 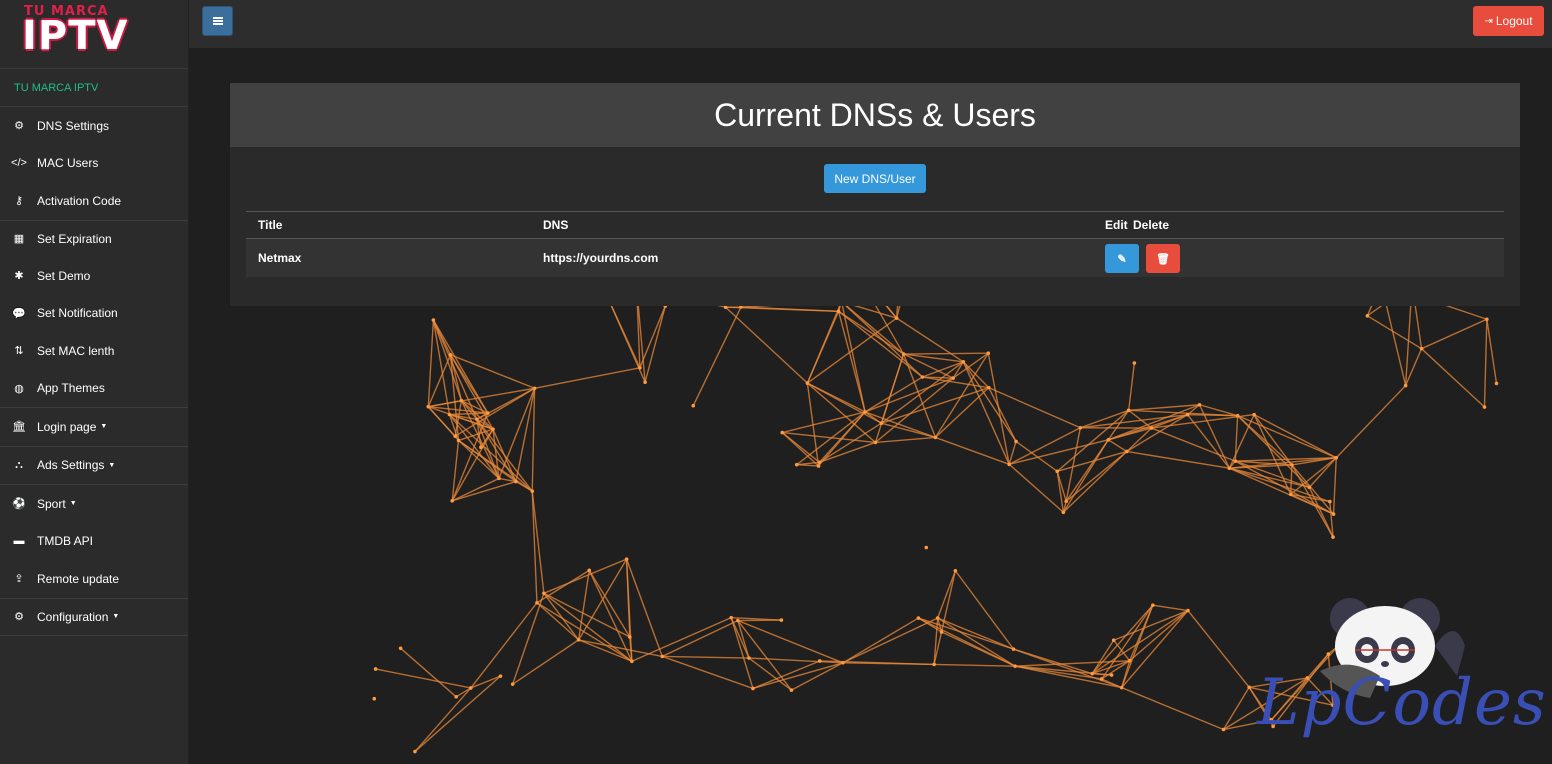 I want to click on sidebar-item-label: App Themes, so click(x=71, y=388).